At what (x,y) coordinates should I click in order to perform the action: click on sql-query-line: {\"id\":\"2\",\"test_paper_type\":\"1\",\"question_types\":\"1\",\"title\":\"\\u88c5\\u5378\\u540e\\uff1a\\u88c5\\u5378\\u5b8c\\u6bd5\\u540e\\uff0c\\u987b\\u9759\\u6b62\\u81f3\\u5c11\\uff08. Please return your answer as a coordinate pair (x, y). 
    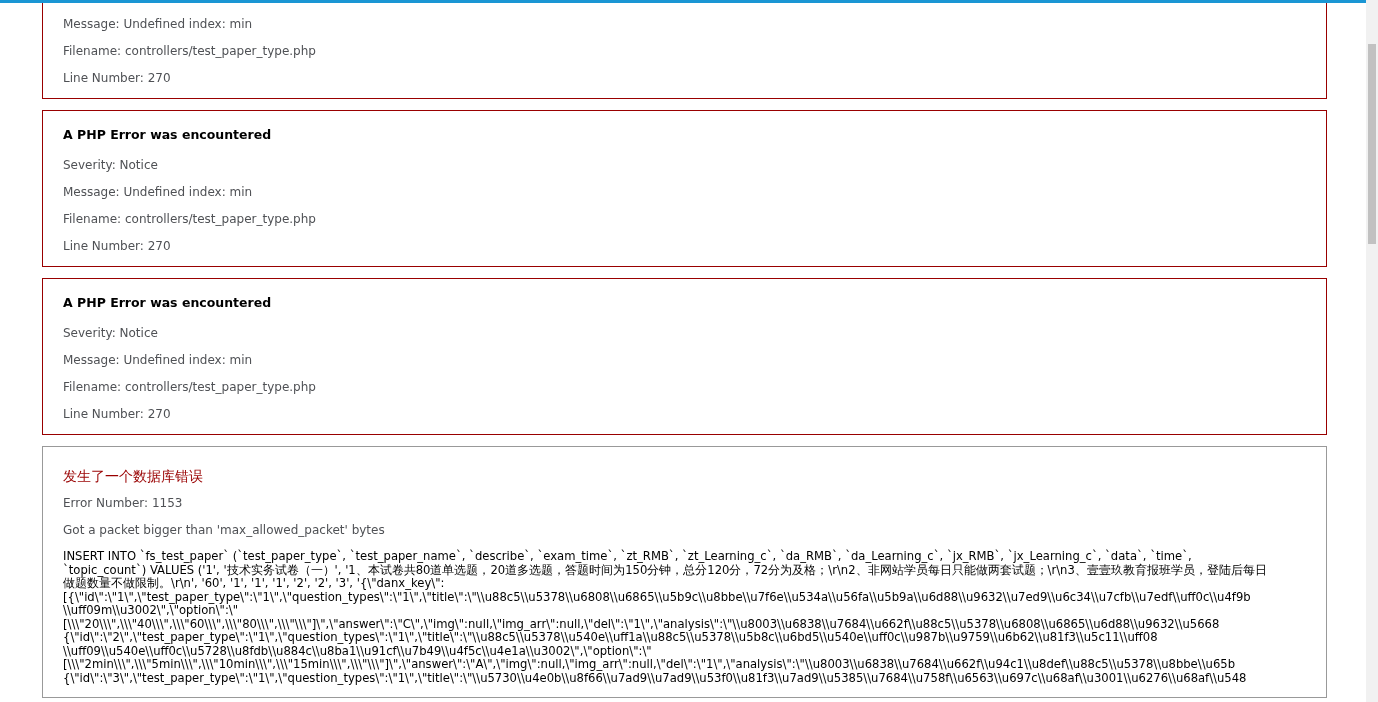
    Looking at the image, I should click on (610, 638).